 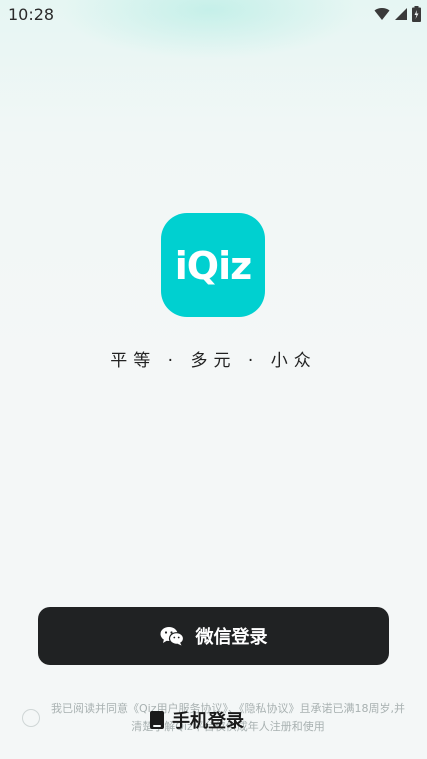 What do you see at coordinates (157, 720) in the screenshot?
I see `phone-icon` at bounding box center [157, 720].